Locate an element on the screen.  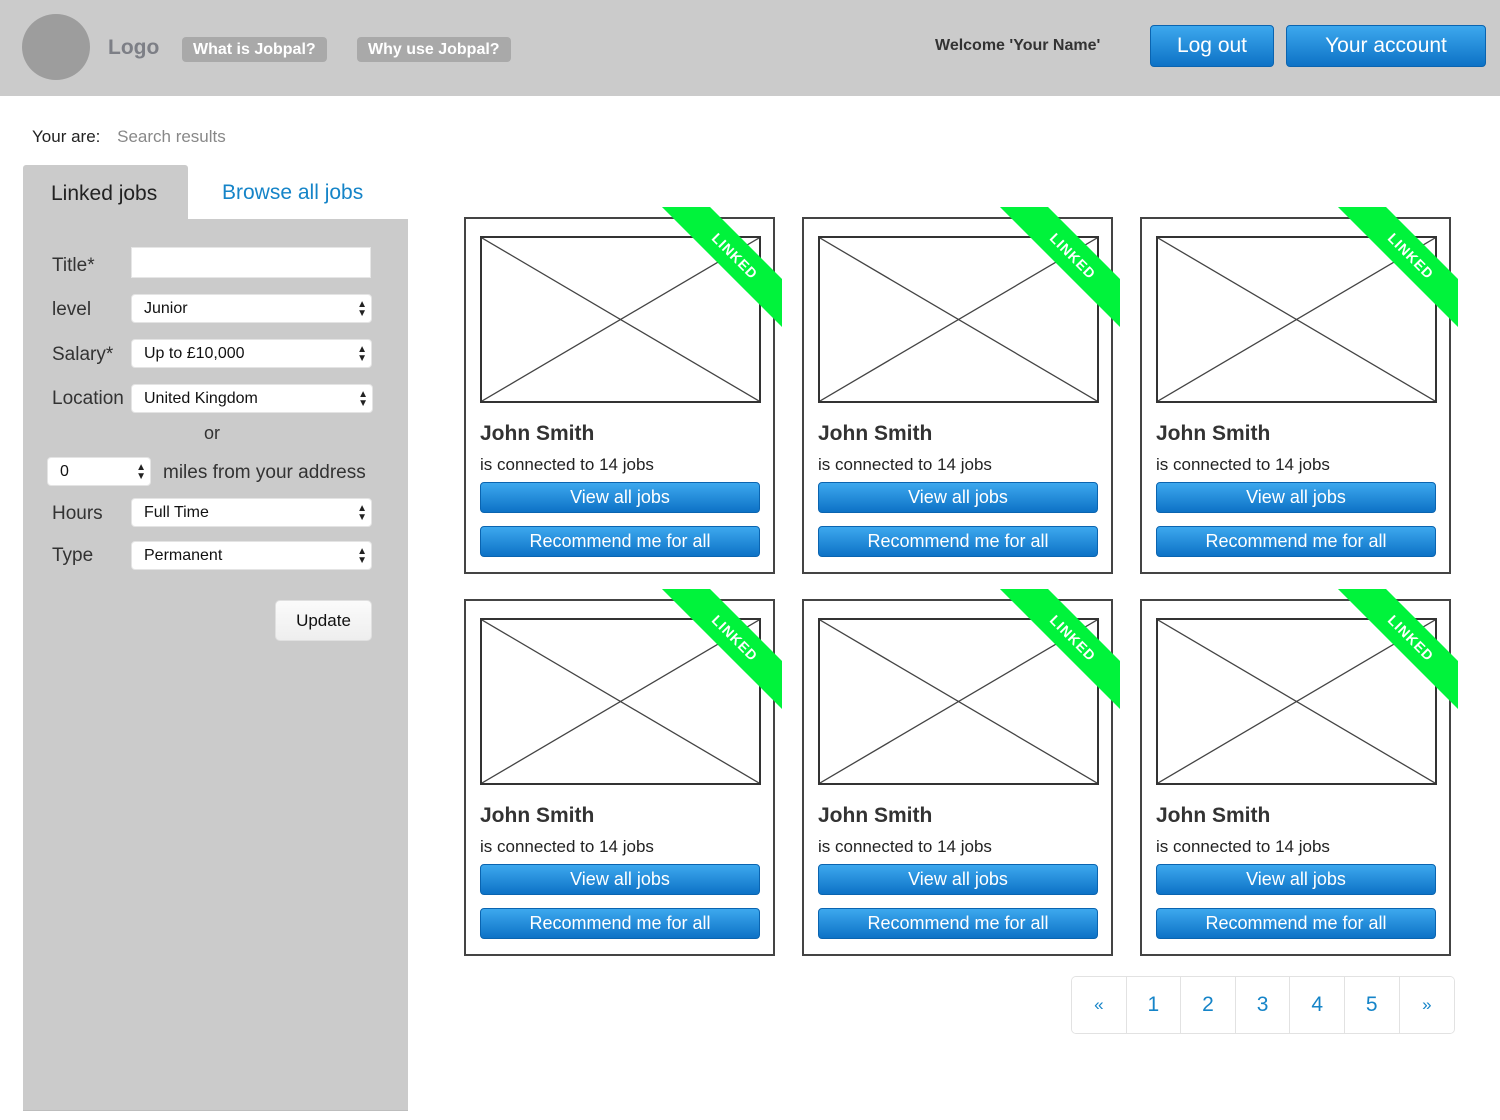
welcome-text: Welcome 'Your Name' is located at coordinates (1018, 45).